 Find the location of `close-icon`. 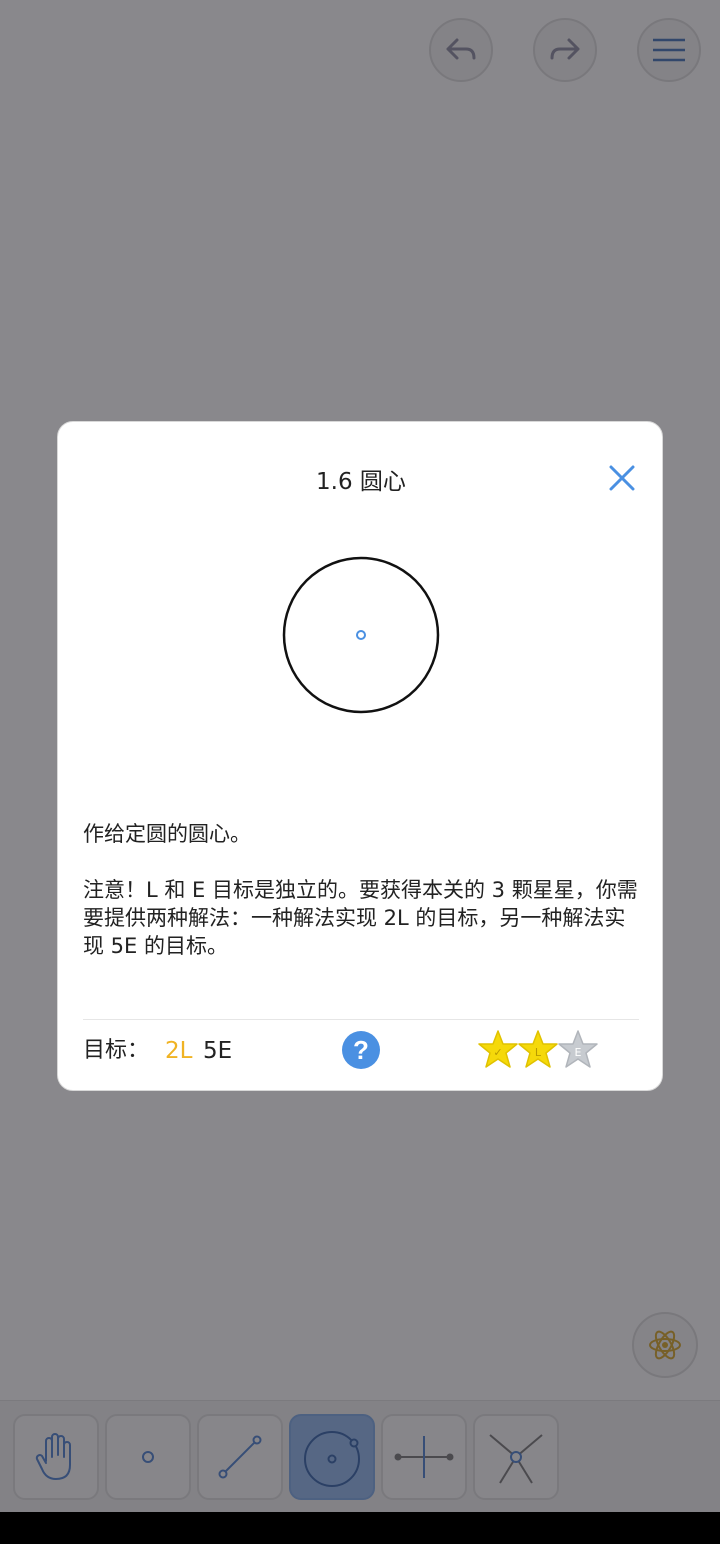

close-icon is located at coordinates (622, 478).